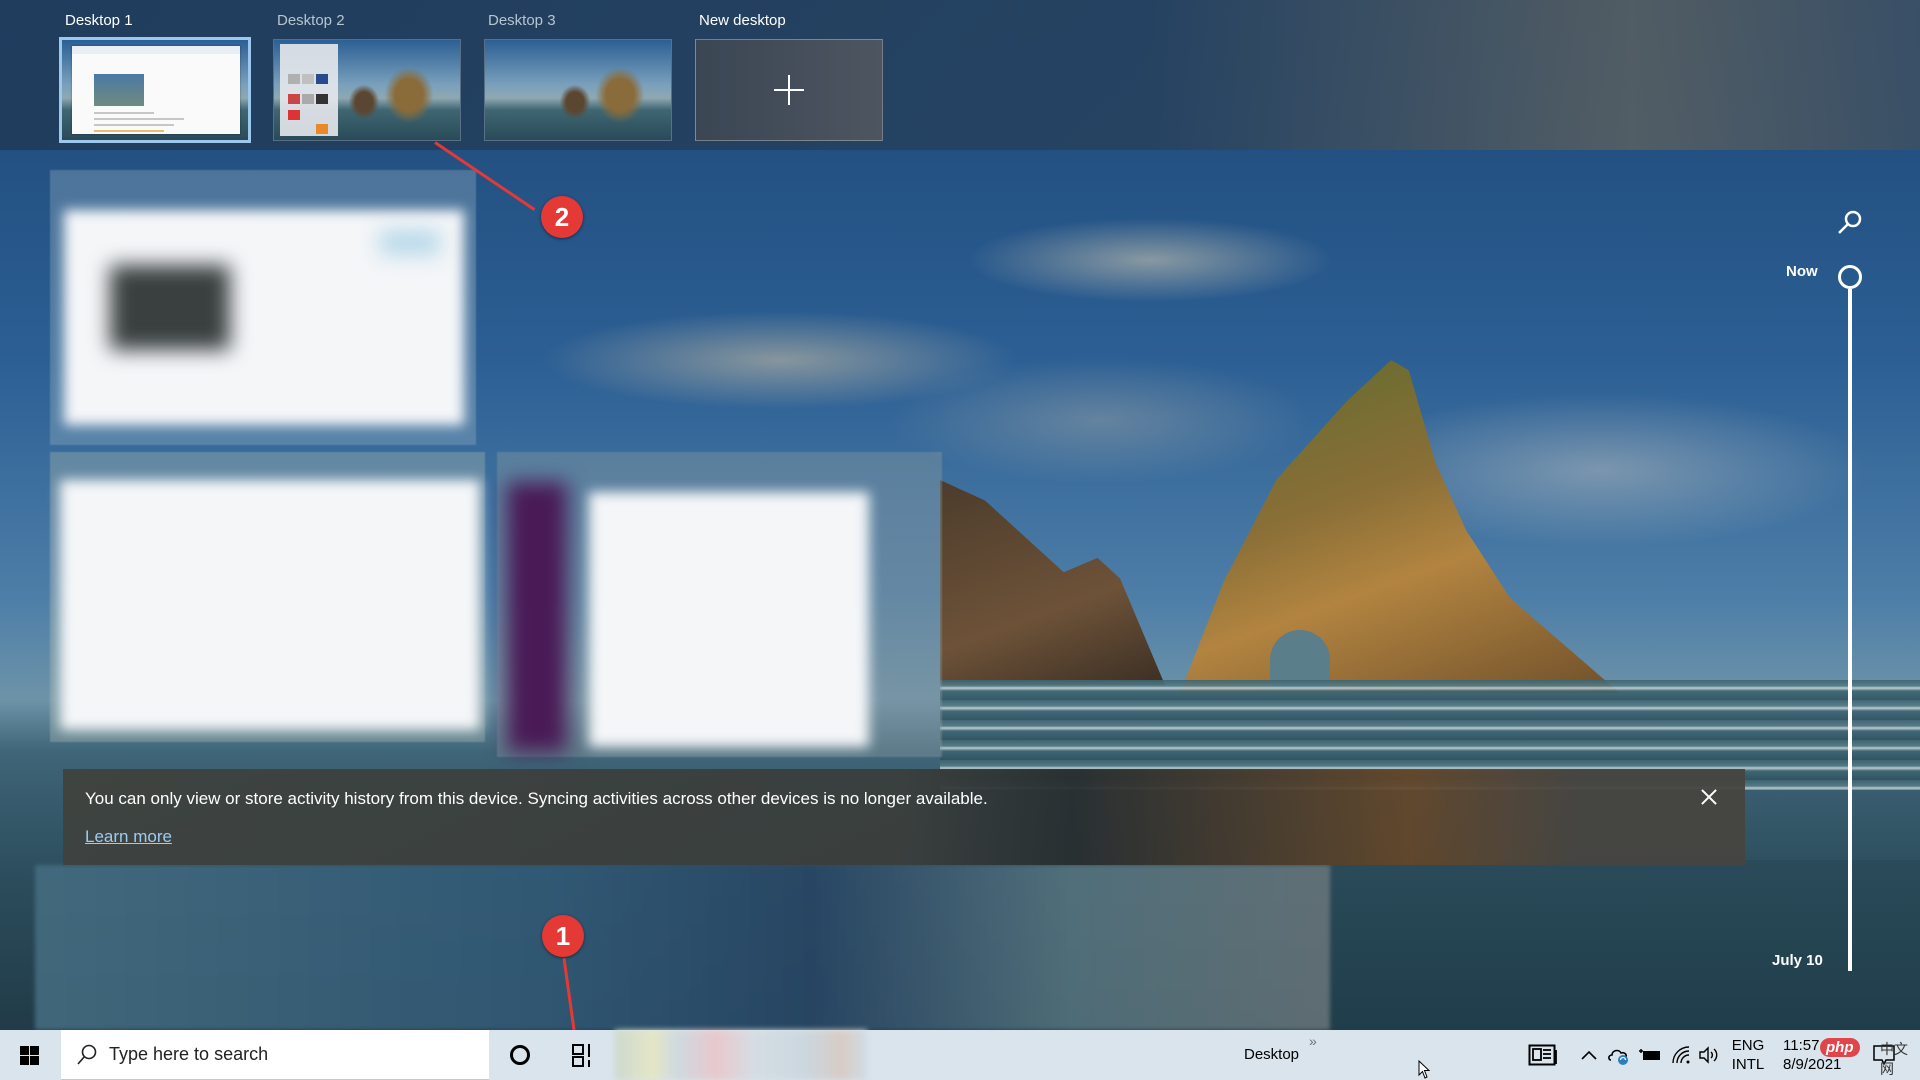 This screenshot has width=1920, height=1080. What do you see at coordinates (1681, 1055) in the screenshot?
I see `wifi-icon` at bounding box center [1681, 1055].